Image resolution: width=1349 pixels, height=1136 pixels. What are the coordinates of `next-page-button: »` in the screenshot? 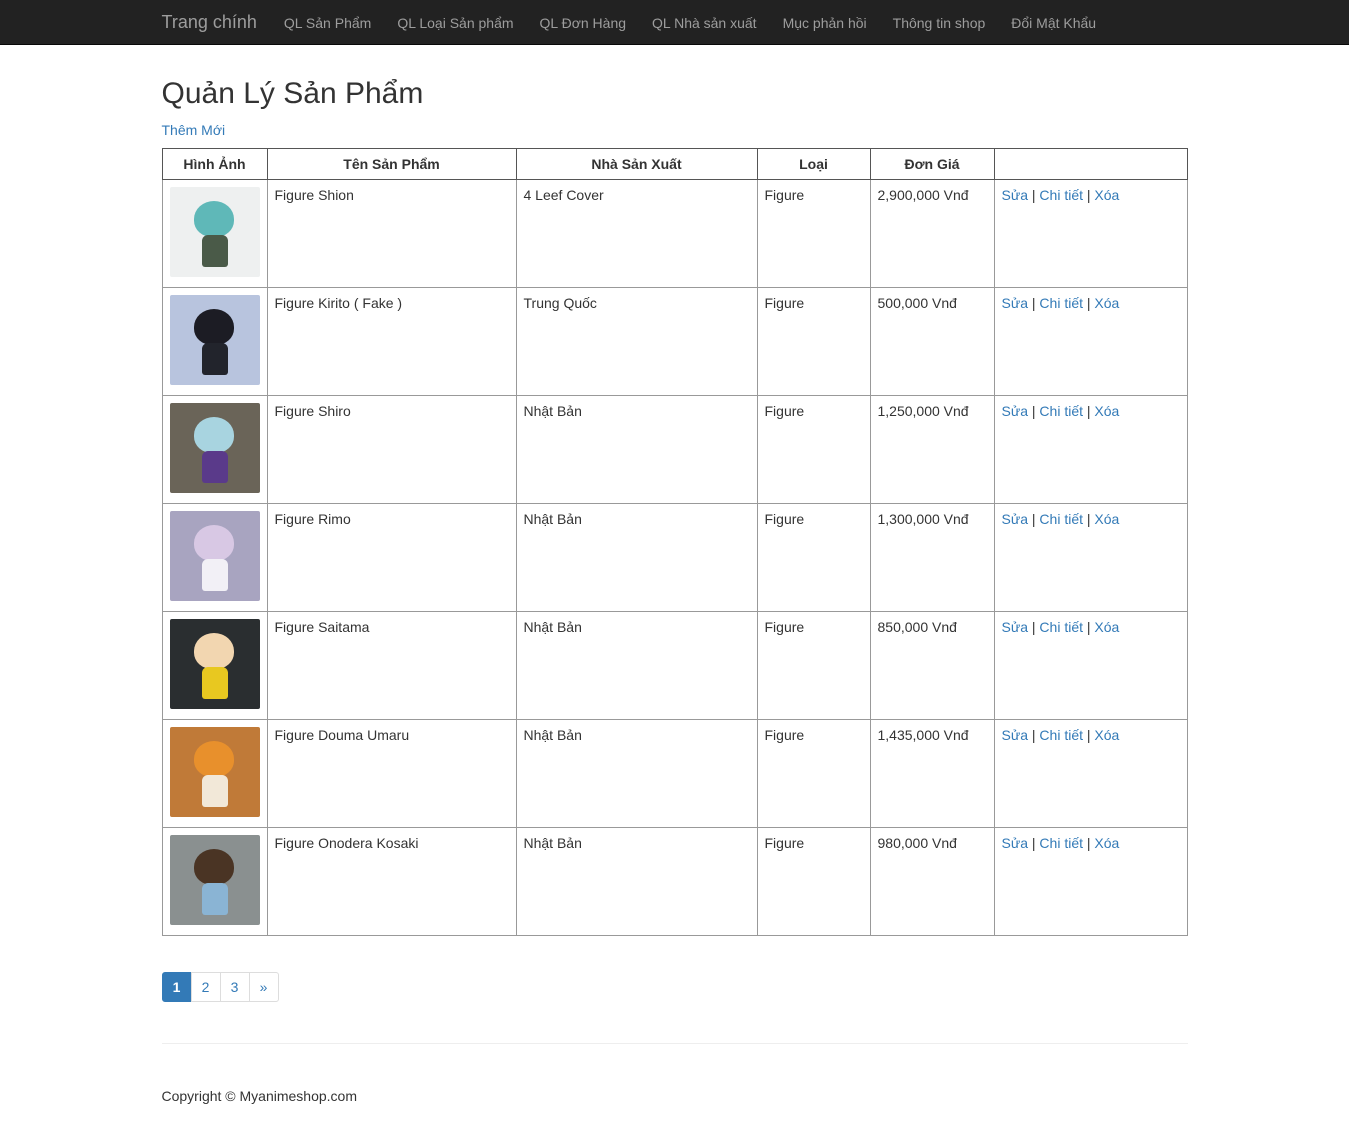 It's located at (263, 987).